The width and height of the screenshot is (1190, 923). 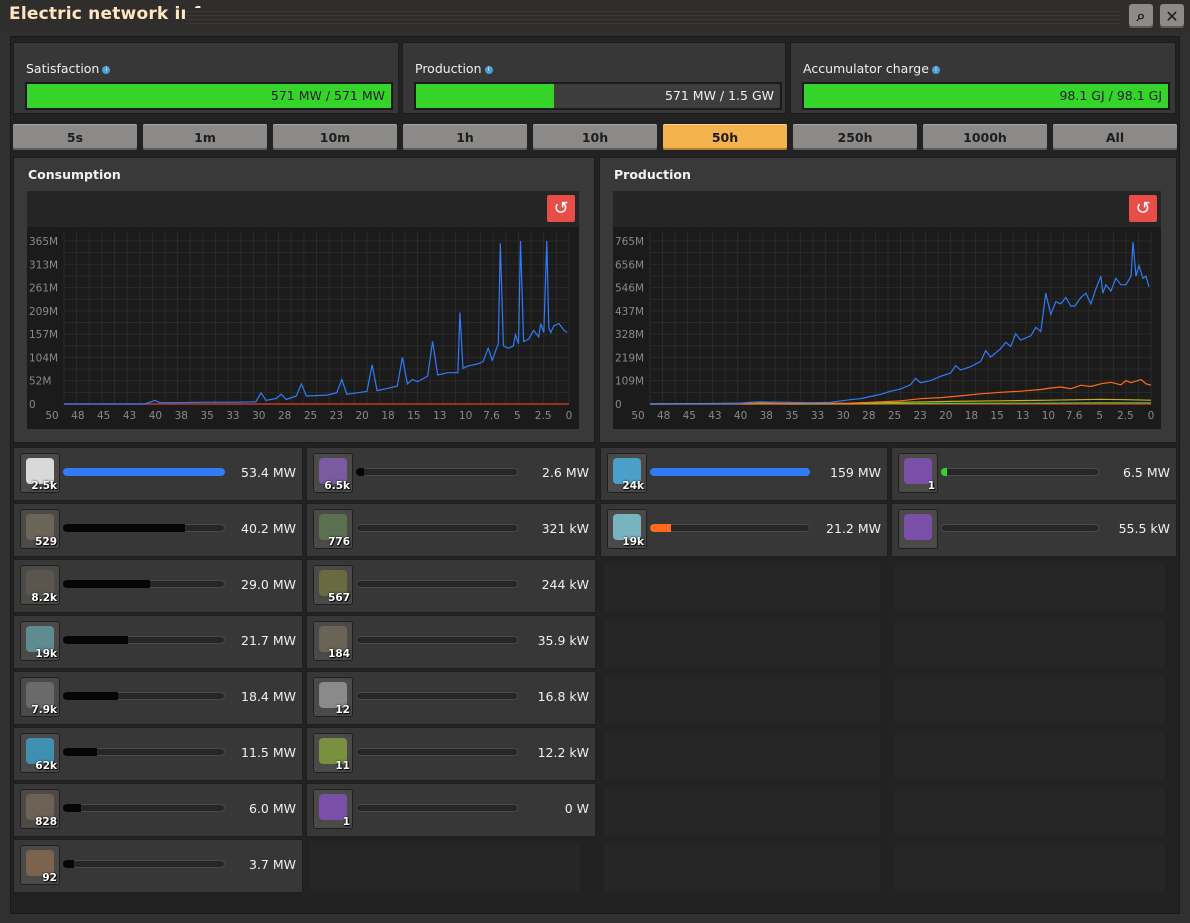 What do you see at coordinates (43, 358) in the screenshot?
I see `y-tick-label: 104M` at bounding box center [43, 358].